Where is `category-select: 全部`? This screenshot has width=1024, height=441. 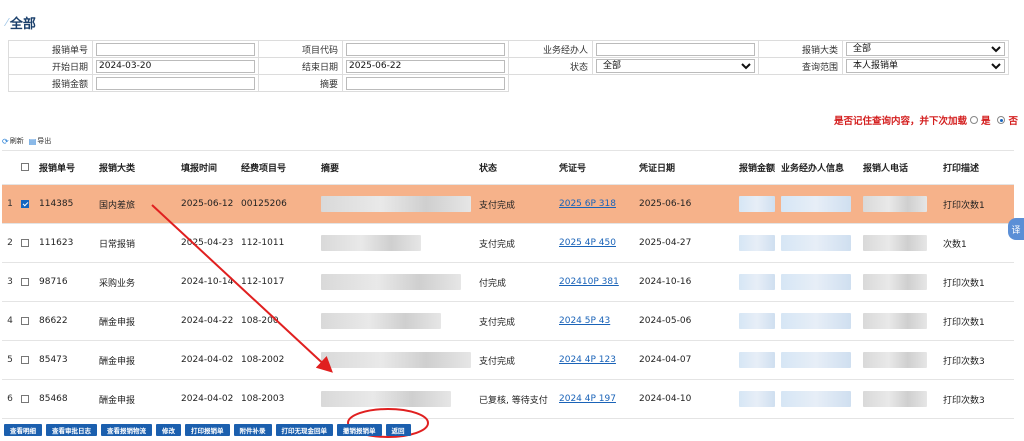
category-select: 全部 is located at coordinates (925, 49).